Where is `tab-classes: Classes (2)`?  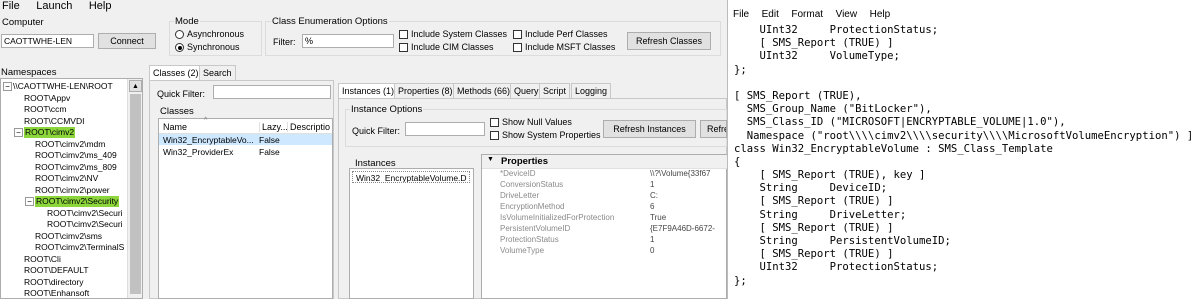 tab-classes: Classes (2) is located at coordinates (176, 73).